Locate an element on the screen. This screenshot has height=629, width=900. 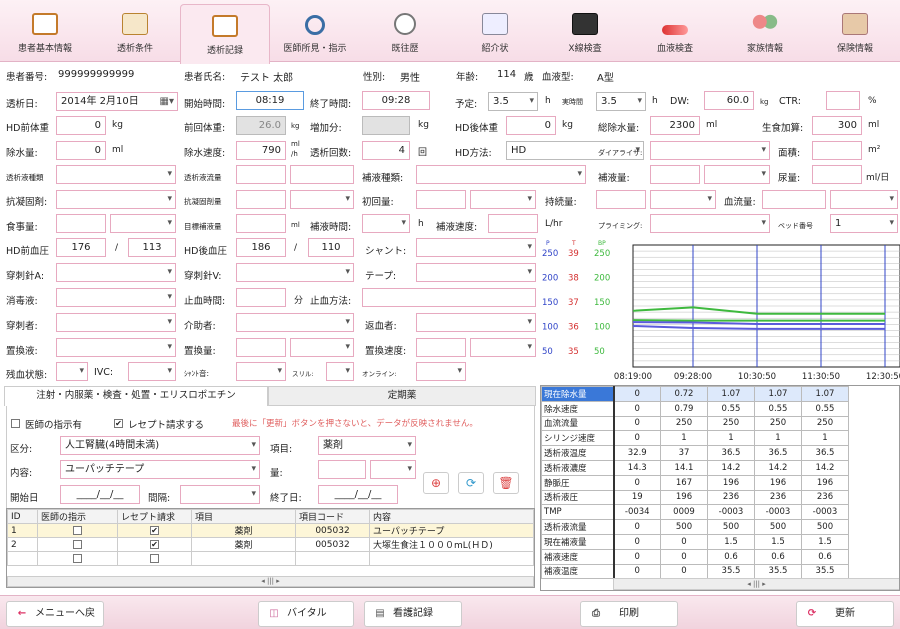
shunt-sound-select is located at coordinates (261, 371).